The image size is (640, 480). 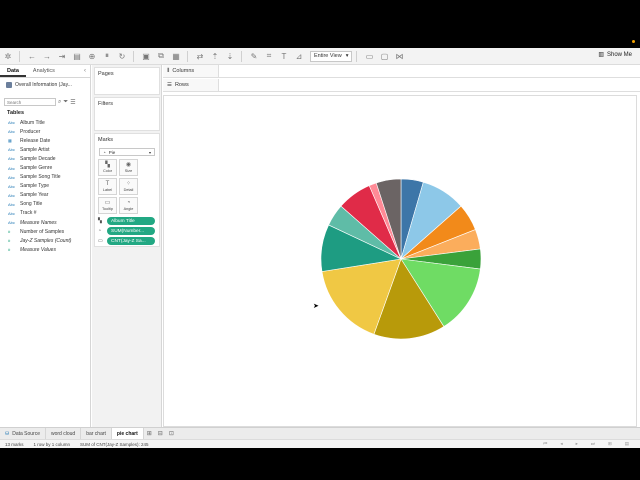 I want to click on view-options-icon: ☰, so click(x=72, y=102).